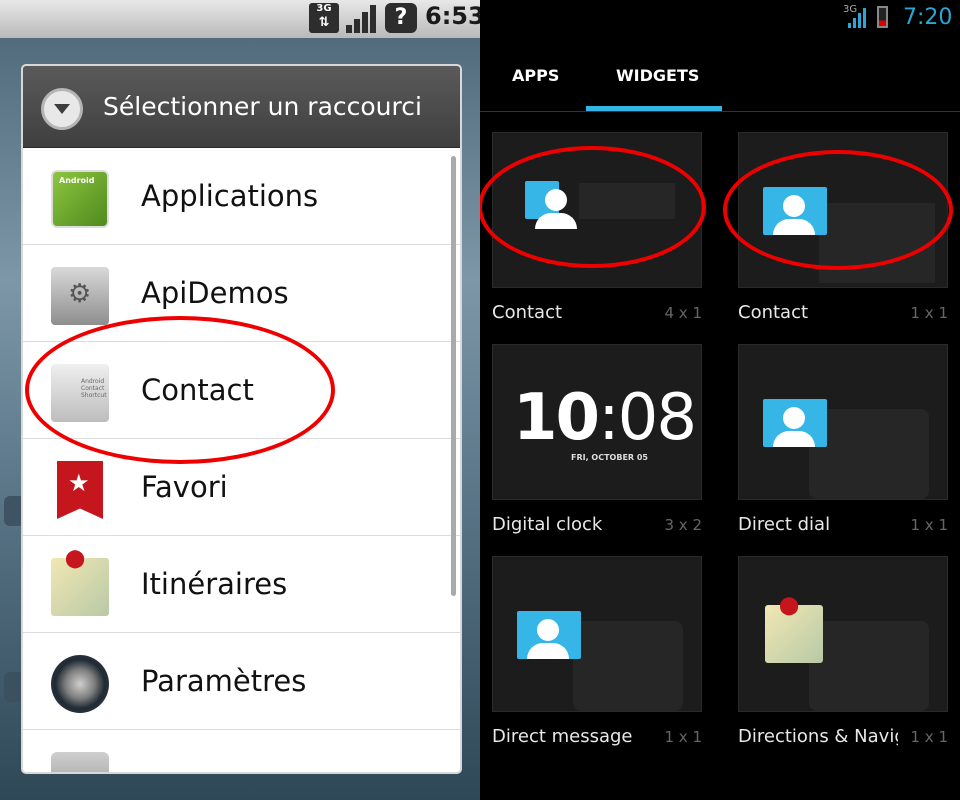 The width and height of the screenshot is (960, 800). Describe the element at coordinates (241, 751) in the screenshot. I see `shortcut-item-playlist` at that location.